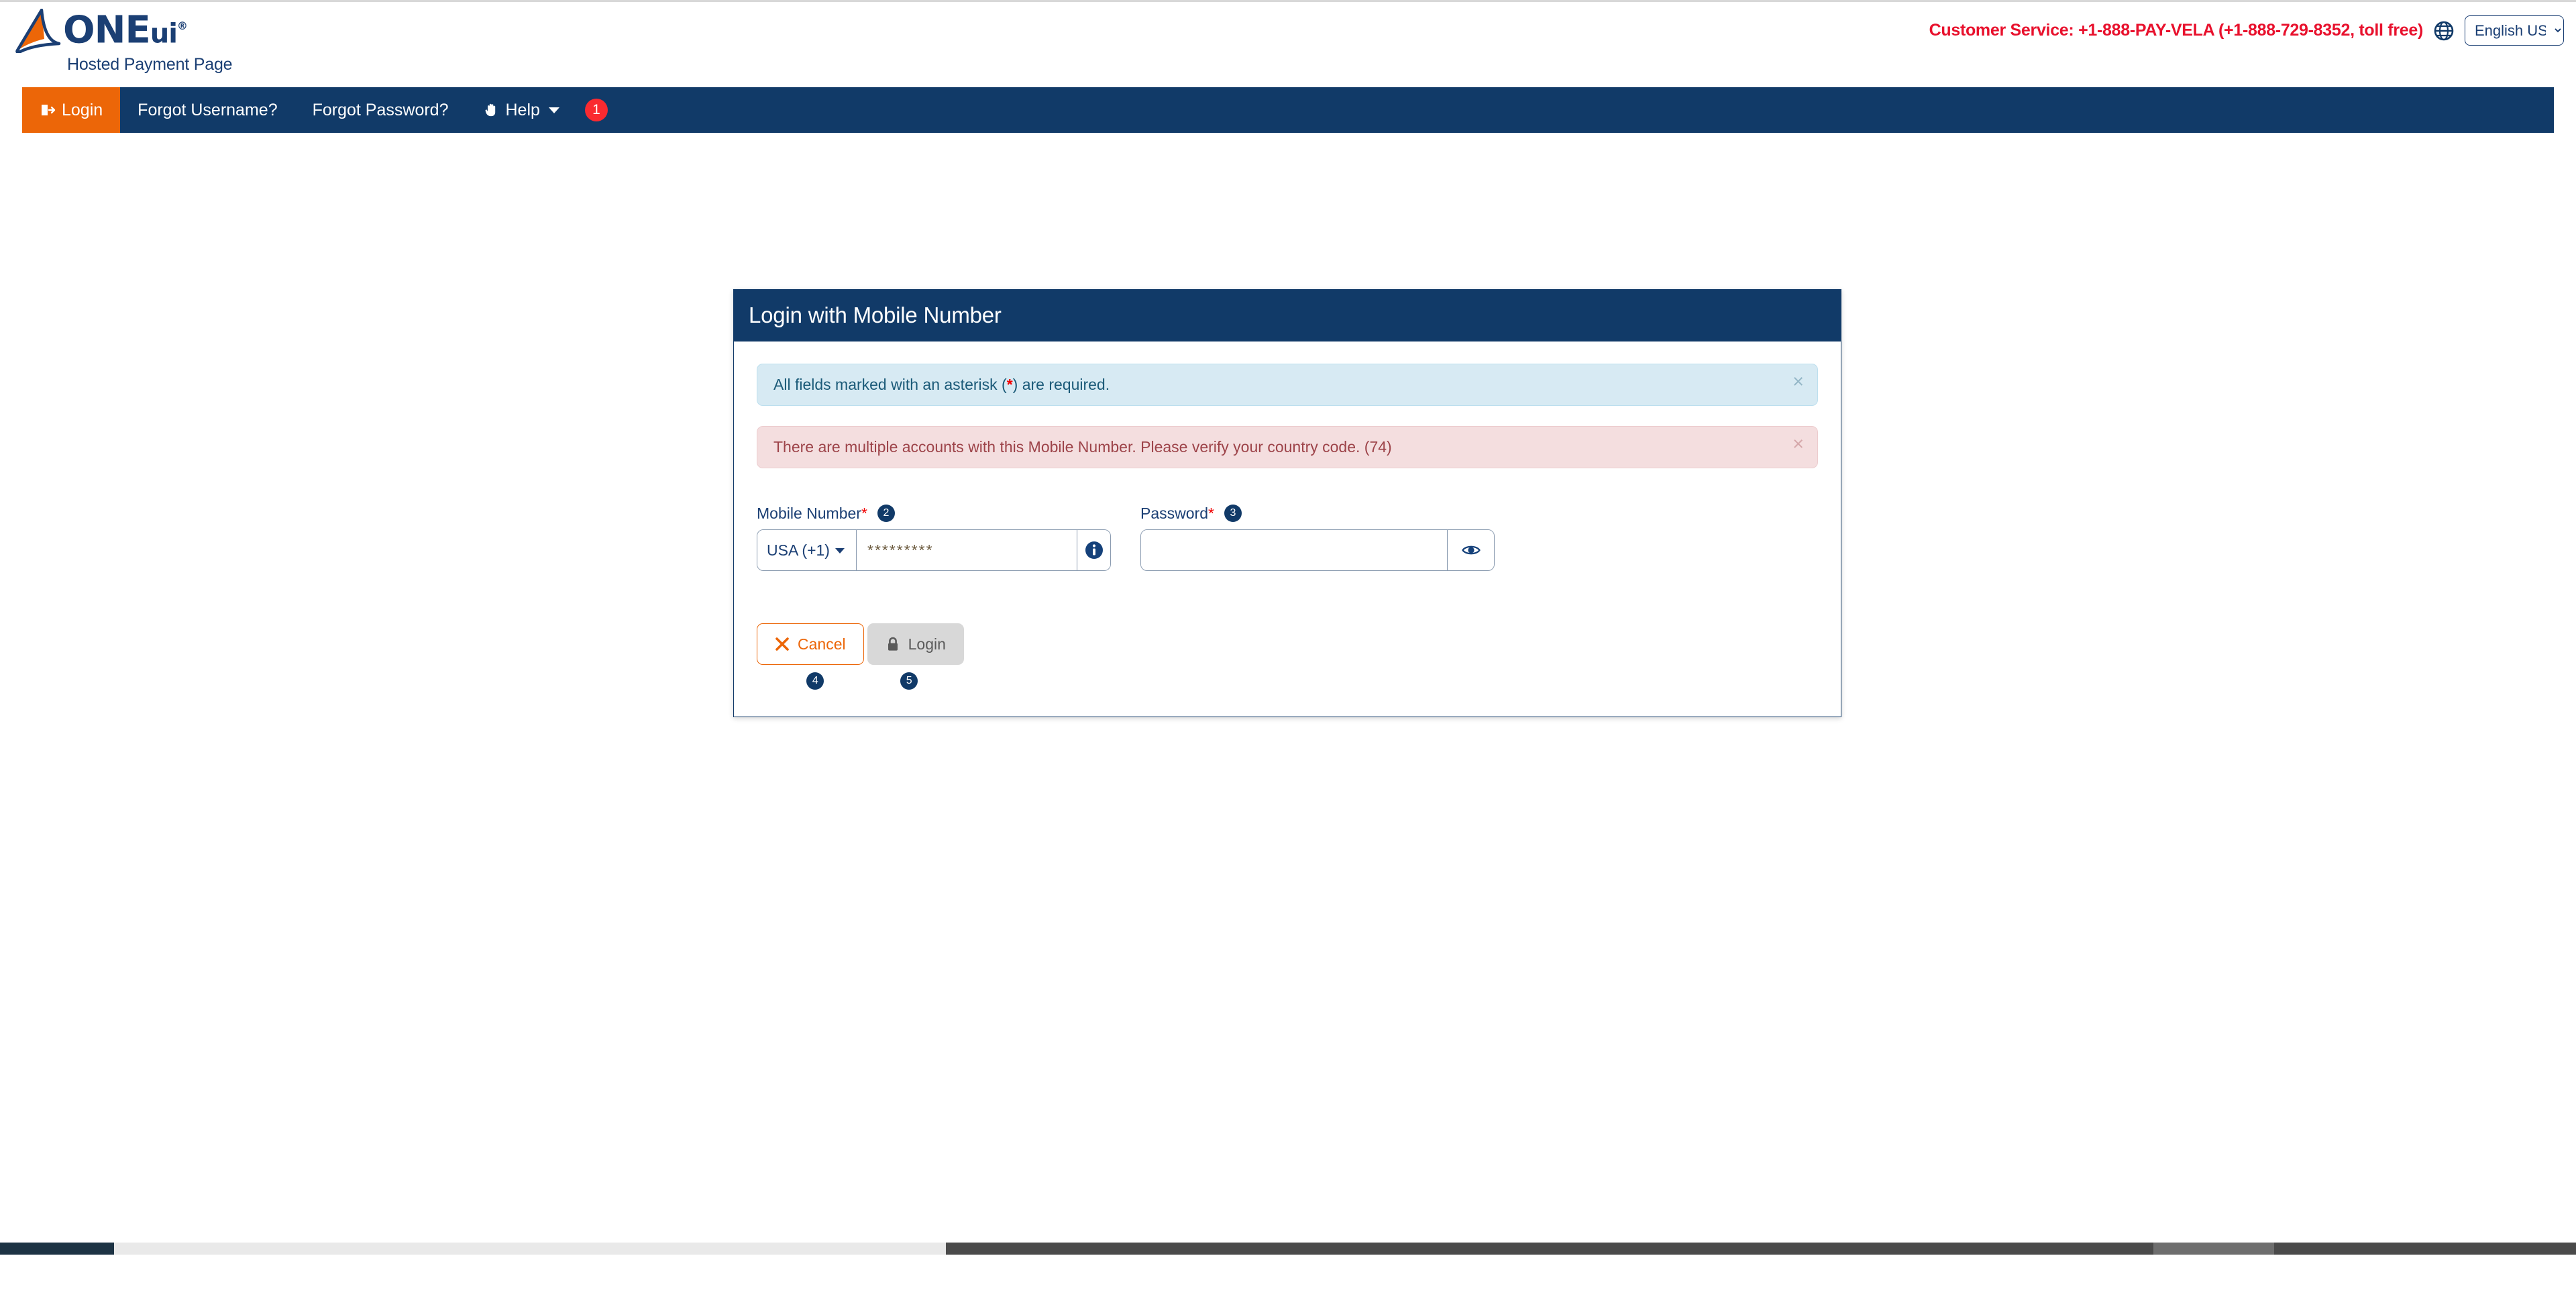 This screenshot has width=2576, height=1315. What do you see at coordinates (1061, 384) in the screenshot?
I see `required-fields-alert-text-after: ) are required.` at bounding box center [1061, 384].